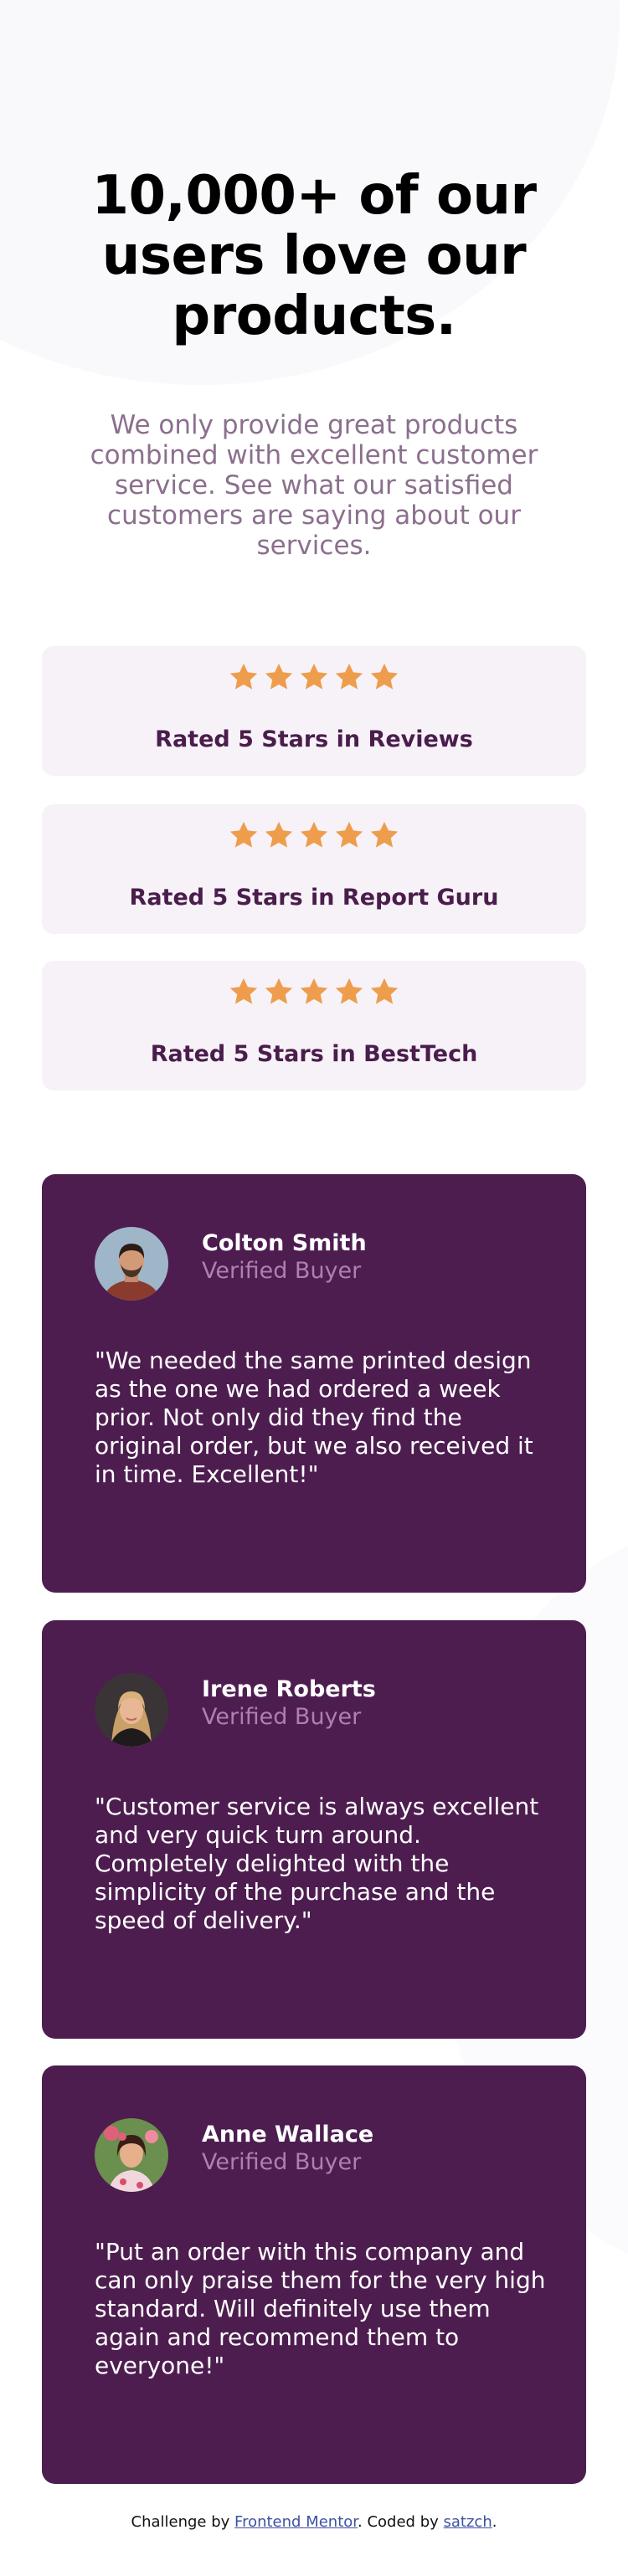  Describe the element at coordinates (495, 2522) in the screenshot. I see `attribution-suffix: .` at that location.